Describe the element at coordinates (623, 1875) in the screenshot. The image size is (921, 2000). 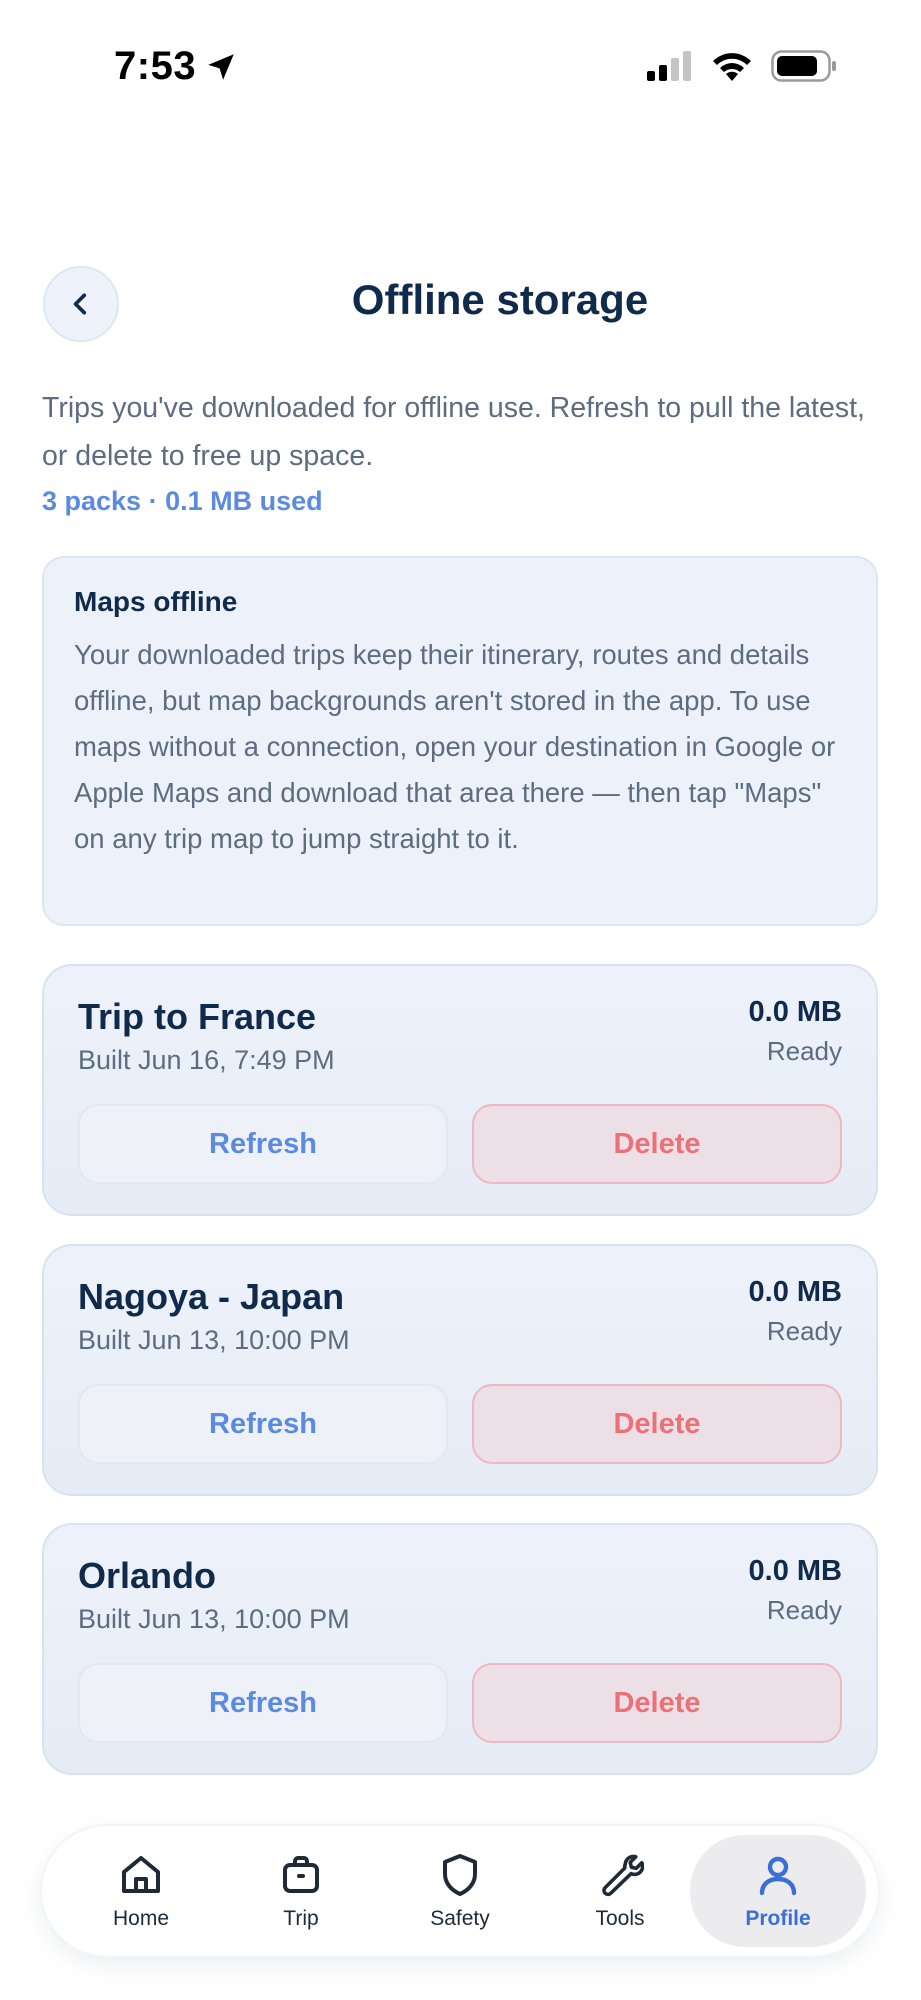
I see `wrench-icon` at that location.